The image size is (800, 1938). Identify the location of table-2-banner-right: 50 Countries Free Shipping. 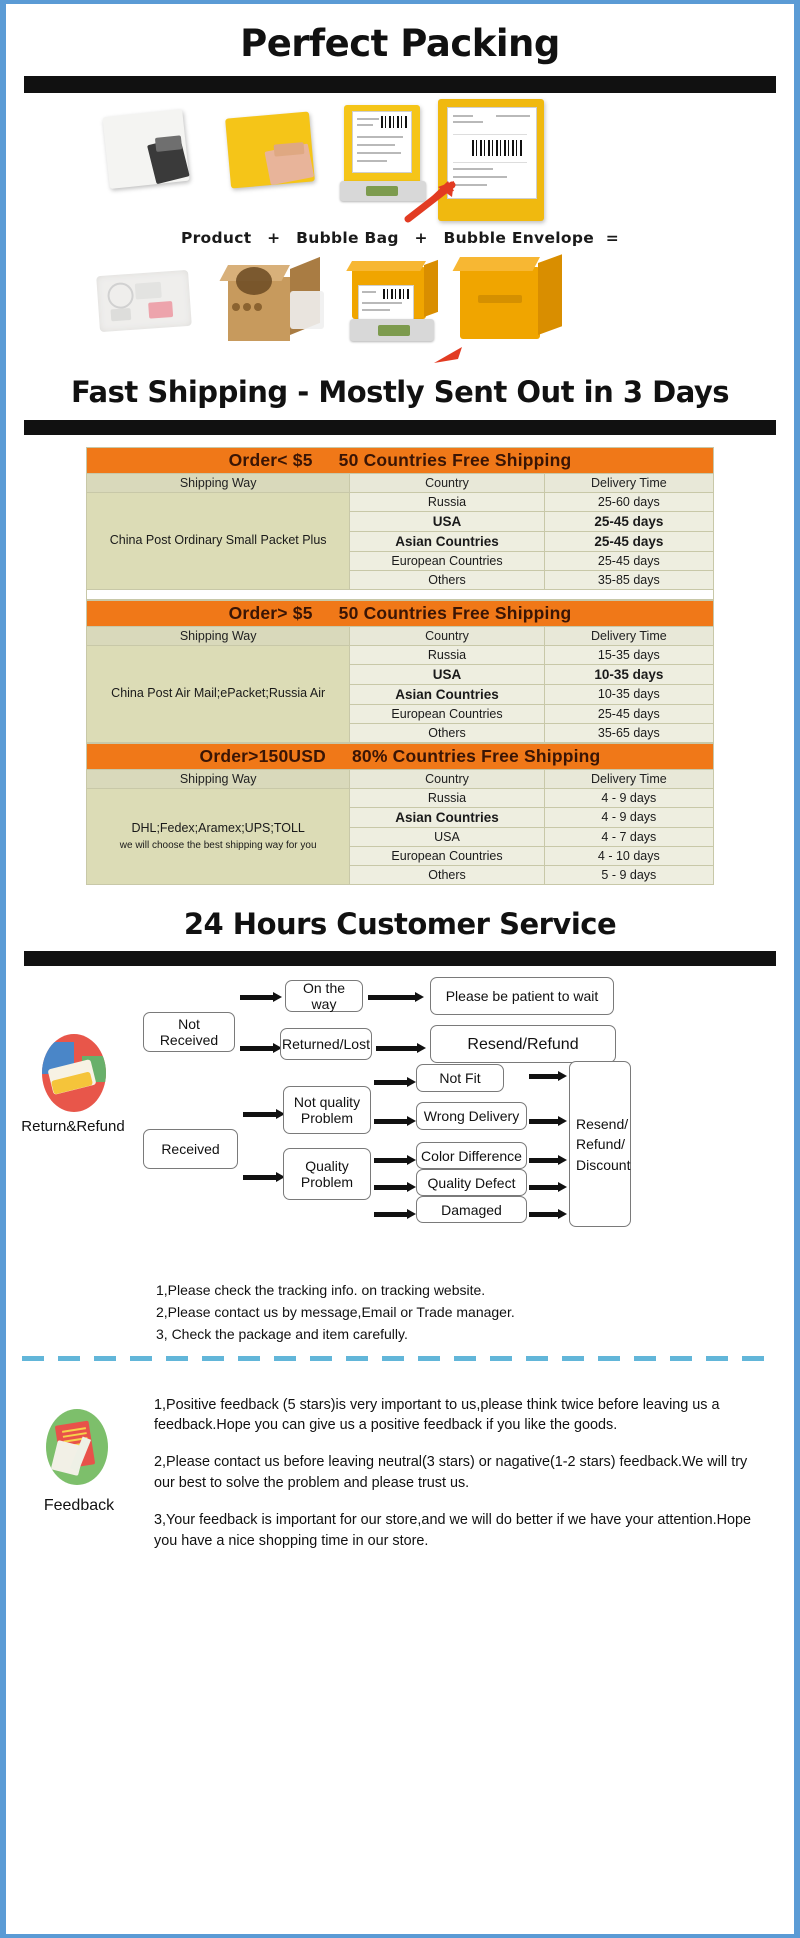
(455, 612).